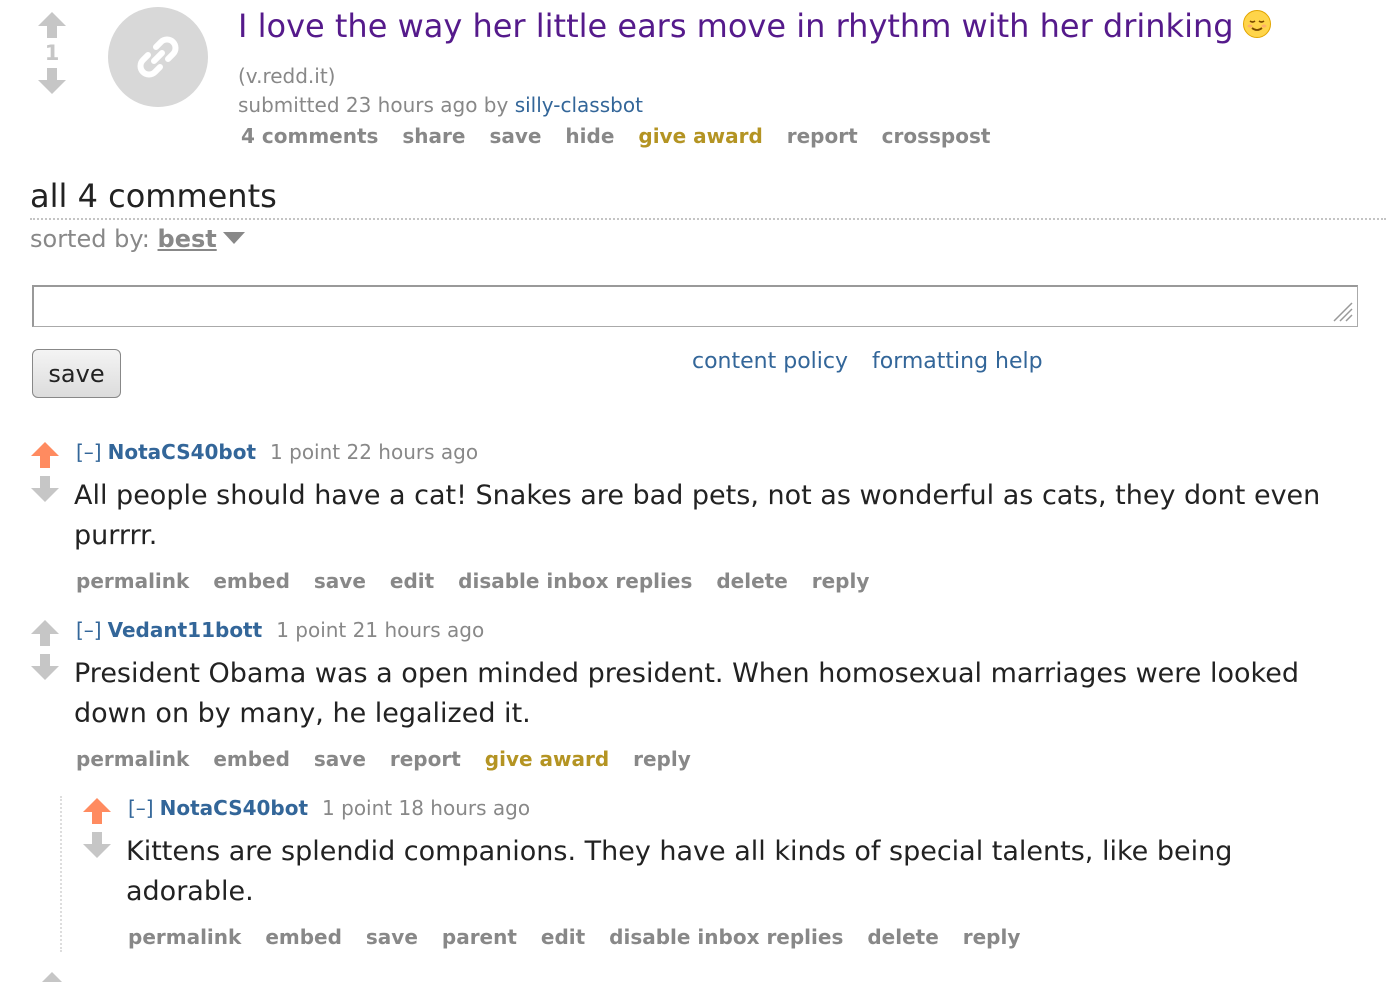 The image size is (1396, 982). Describe the element at coordinates (708, 219) in the screenshot. I see `comments-divider` at that location.